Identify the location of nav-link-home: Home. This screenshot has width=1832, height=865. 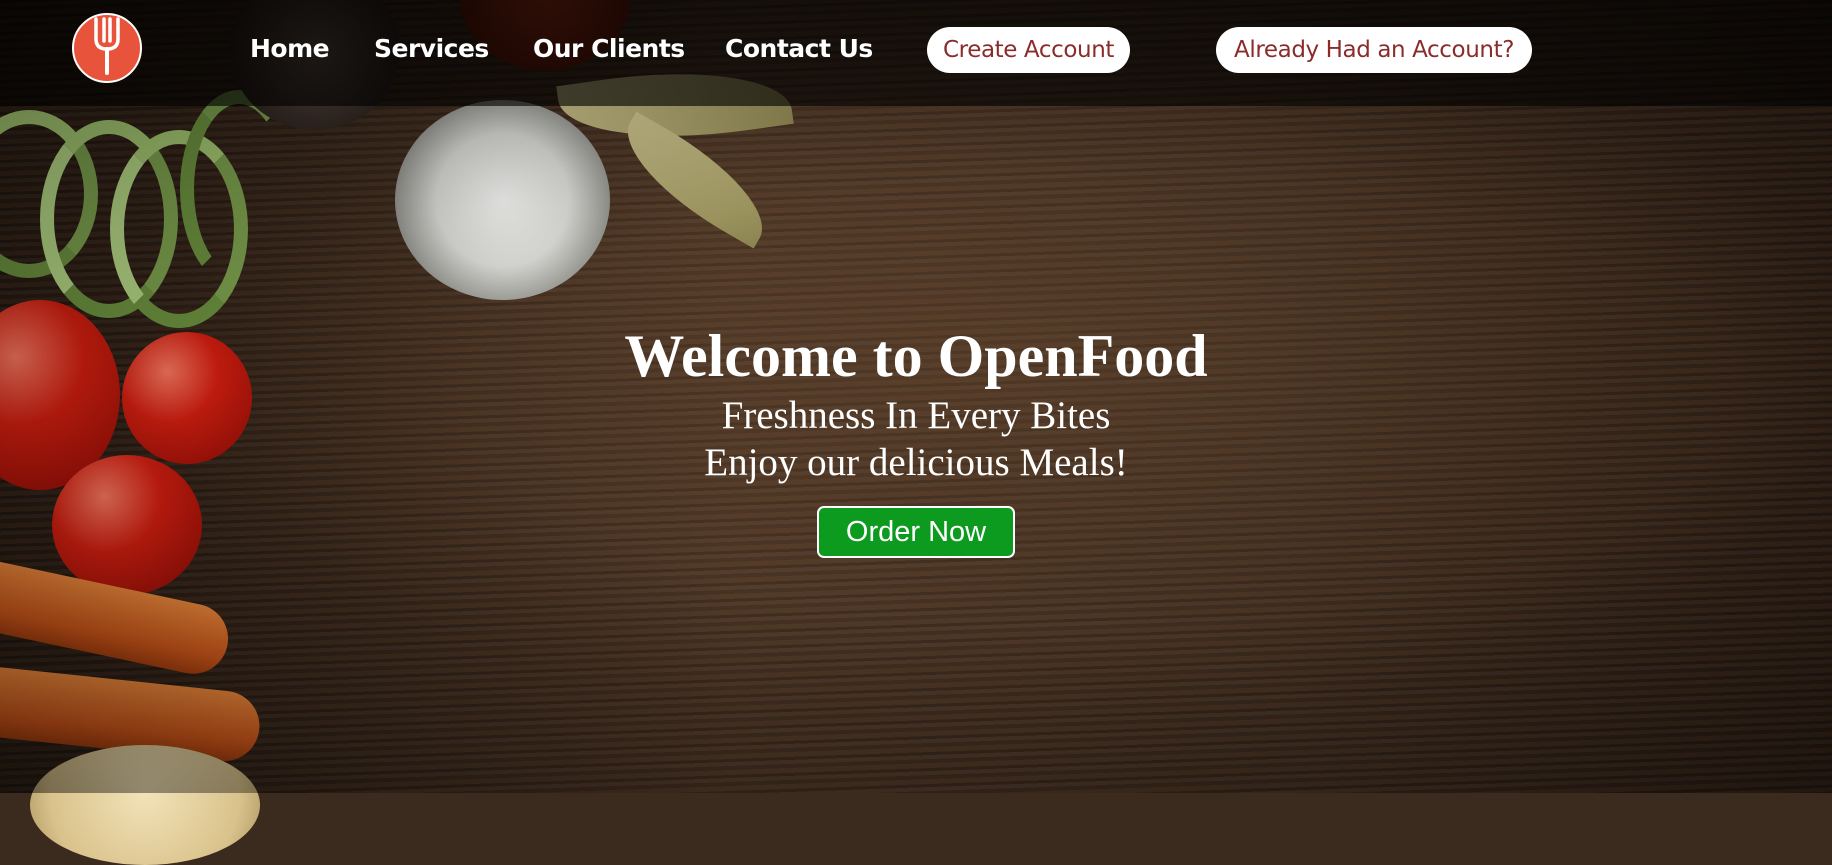
(290, 48).